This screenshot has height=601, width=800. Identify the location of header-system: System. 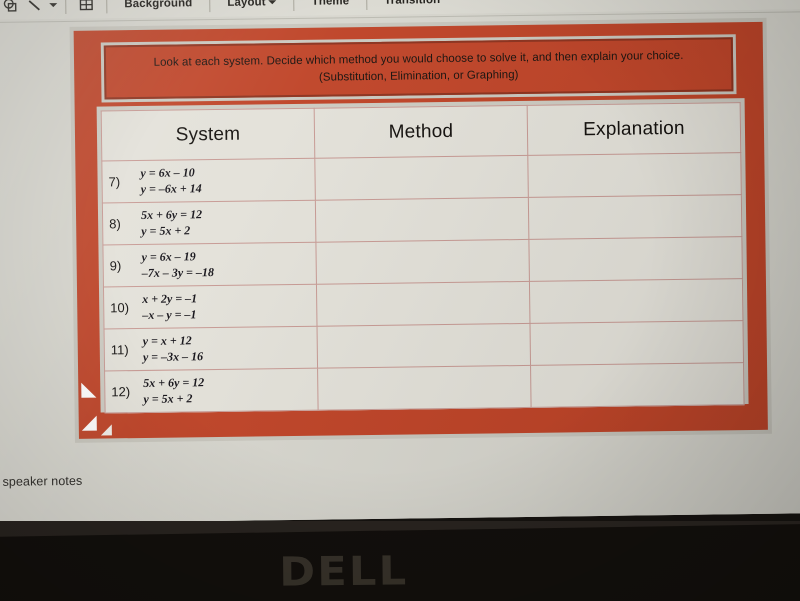
(208, 134).